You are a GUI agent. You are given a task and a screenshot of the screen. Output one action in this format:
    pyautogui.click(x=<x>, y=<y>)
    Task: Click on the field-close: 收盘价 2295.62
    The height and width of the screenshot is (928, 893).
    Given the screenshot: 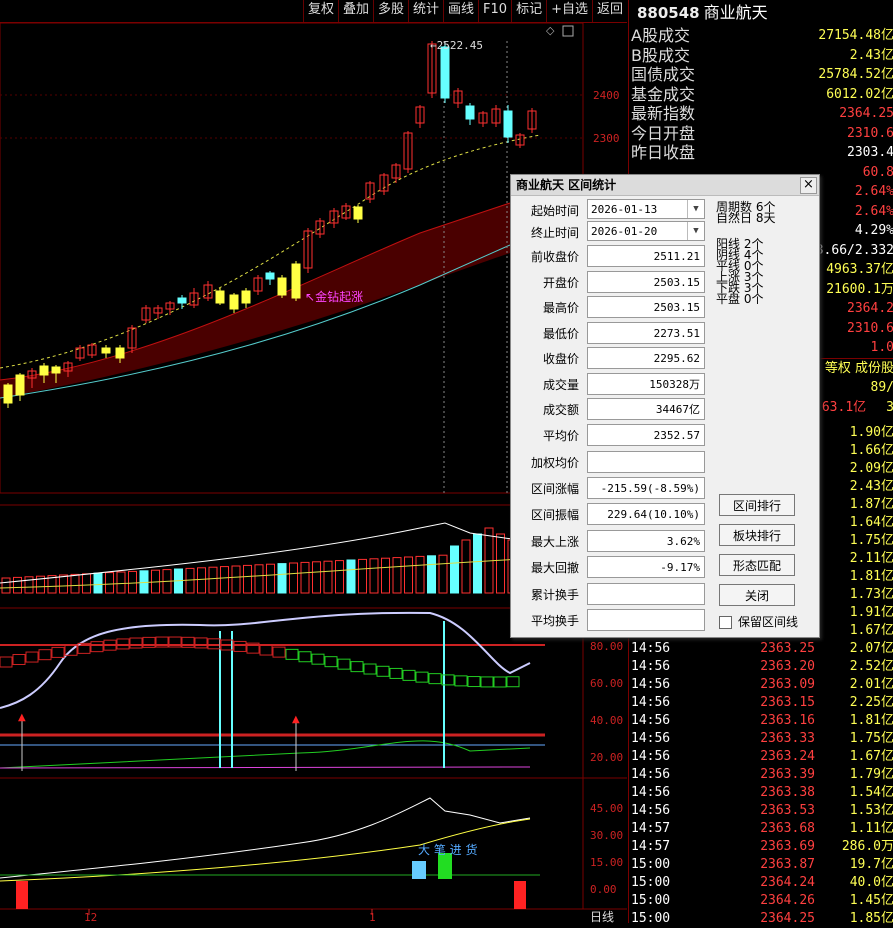 What is the action you would take?
    pyautogui.click(x=611, y=359)
    